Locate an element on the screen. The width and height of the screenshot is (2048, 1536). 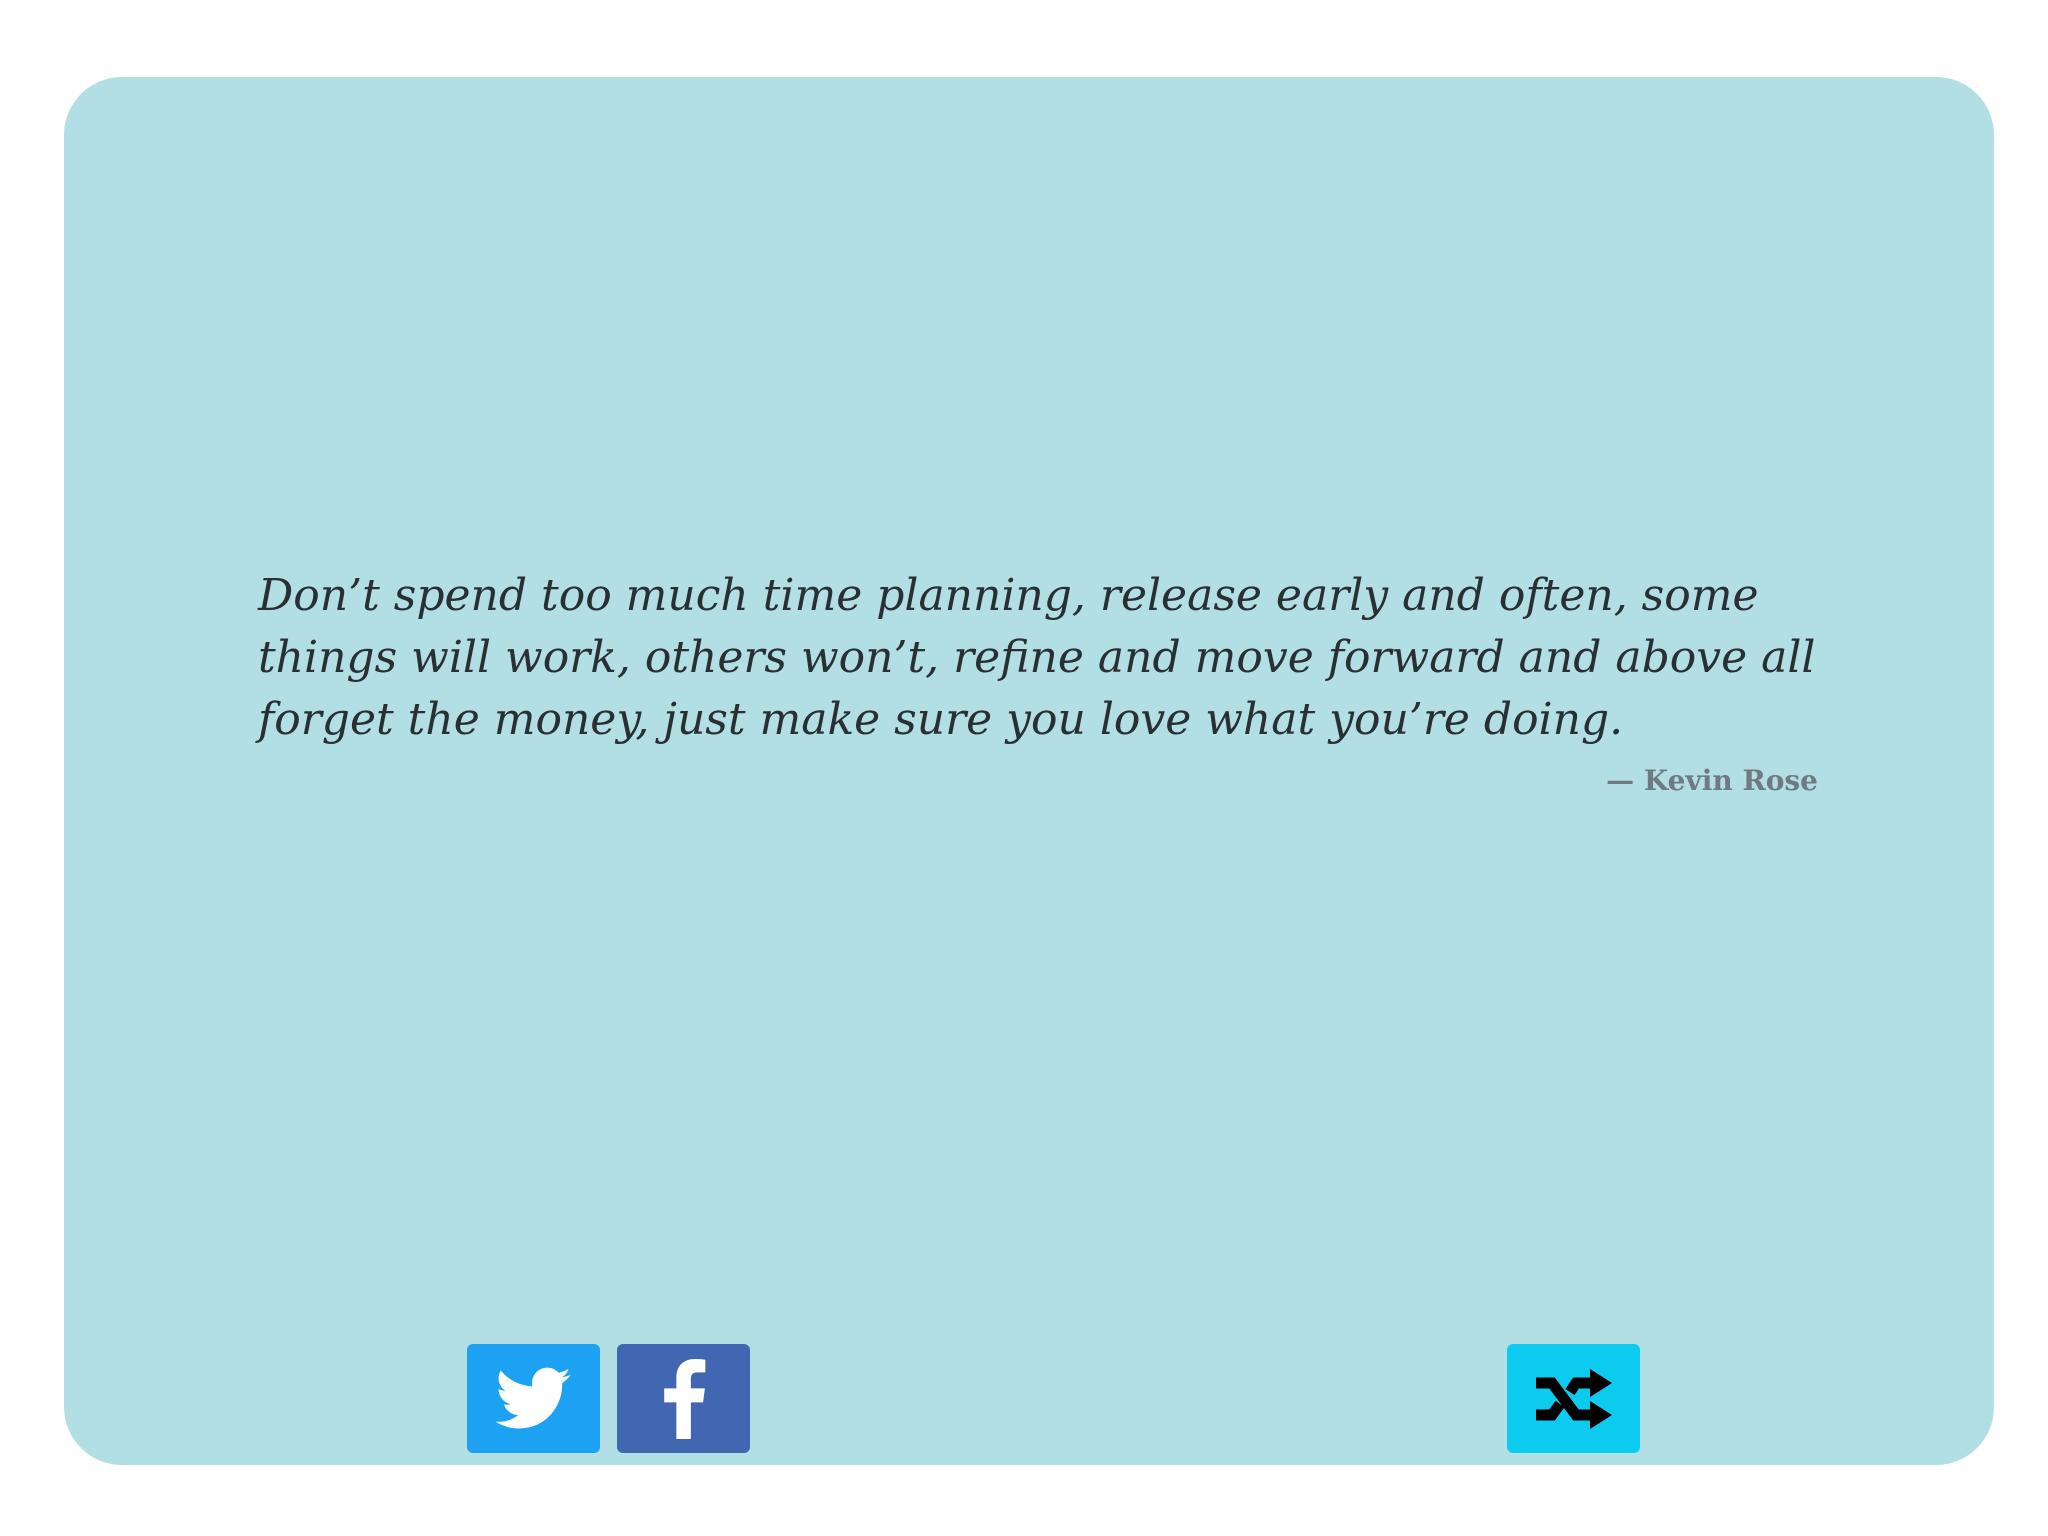
shuffle-icon is located at coordinates (1574, 1399).